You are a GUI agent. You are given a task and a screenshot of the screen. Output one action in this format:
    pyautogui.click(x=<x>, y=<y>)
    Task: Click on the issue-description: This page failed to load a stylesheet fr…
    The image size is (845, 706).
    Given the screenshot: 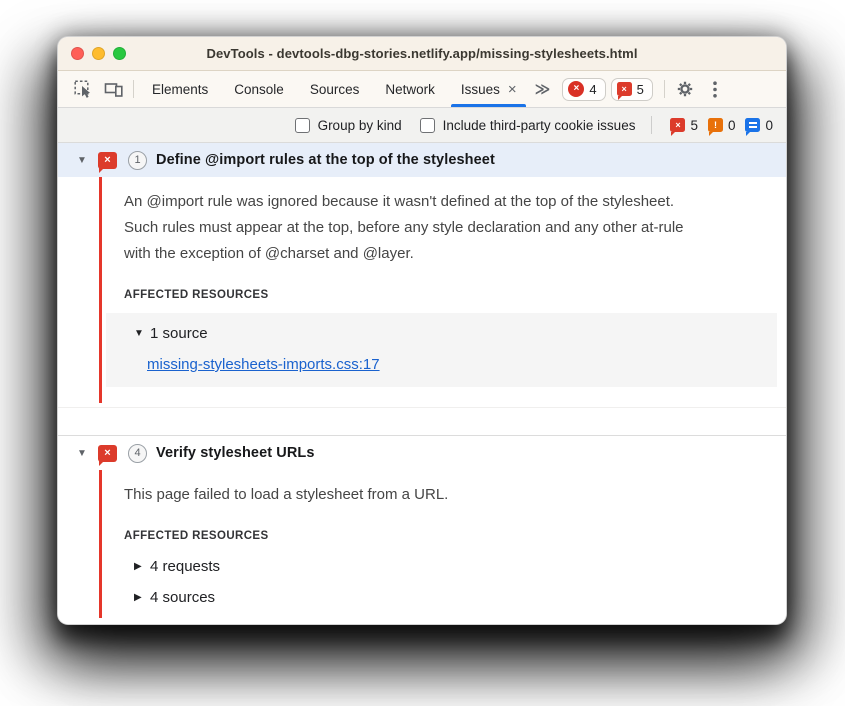 What is the action you would take?
    pyautogui.click(x=286, y=494)
    